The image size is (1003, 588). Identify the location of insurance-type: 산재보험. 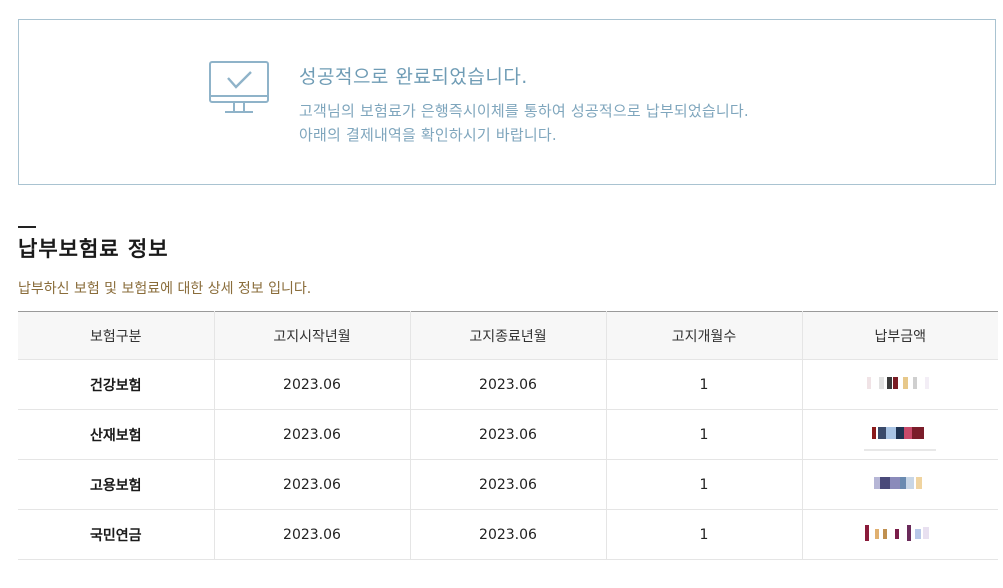
(116, 434).